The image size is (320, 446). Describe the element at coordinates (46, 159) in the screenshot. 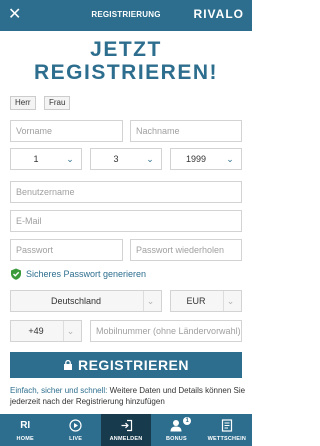

I see `birth-day-select: 1 ⌄` at that location.